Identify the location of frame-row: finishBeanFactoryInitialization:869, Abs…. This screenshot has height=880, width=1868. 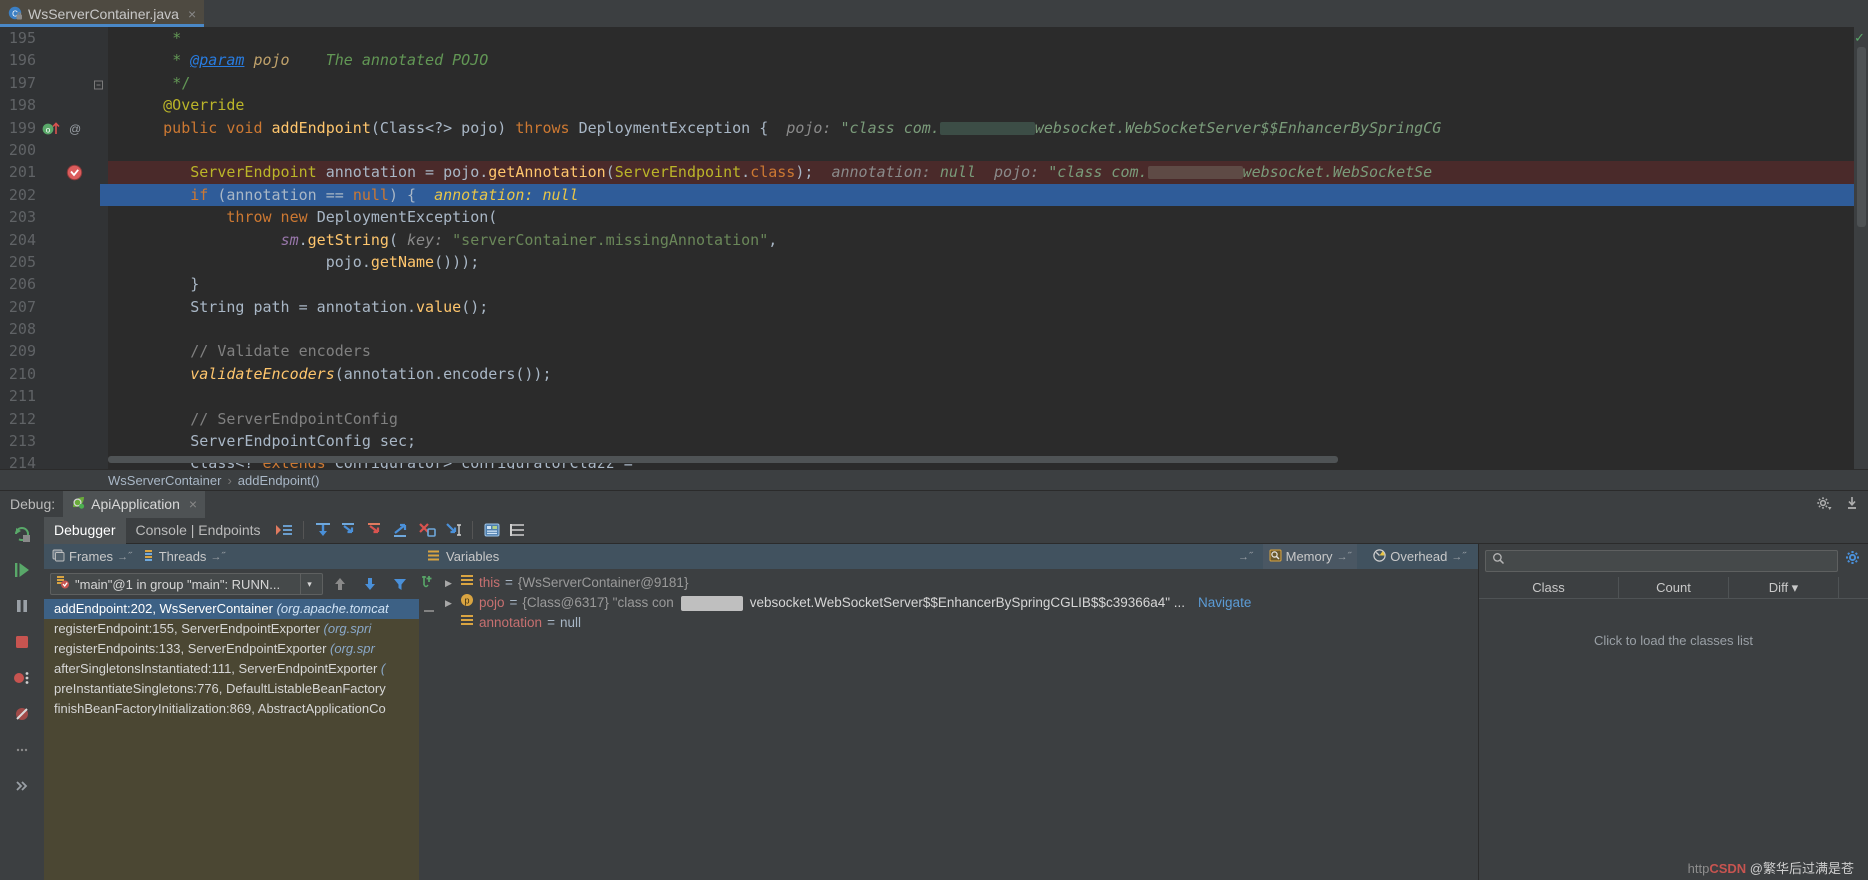
(231, 709).